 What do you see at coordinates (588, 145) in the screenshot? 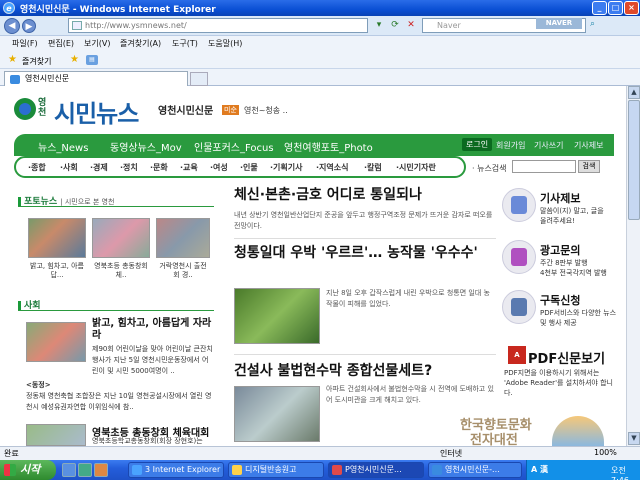
I see `report-link: 기사제보` at bounding box center [588, 145].